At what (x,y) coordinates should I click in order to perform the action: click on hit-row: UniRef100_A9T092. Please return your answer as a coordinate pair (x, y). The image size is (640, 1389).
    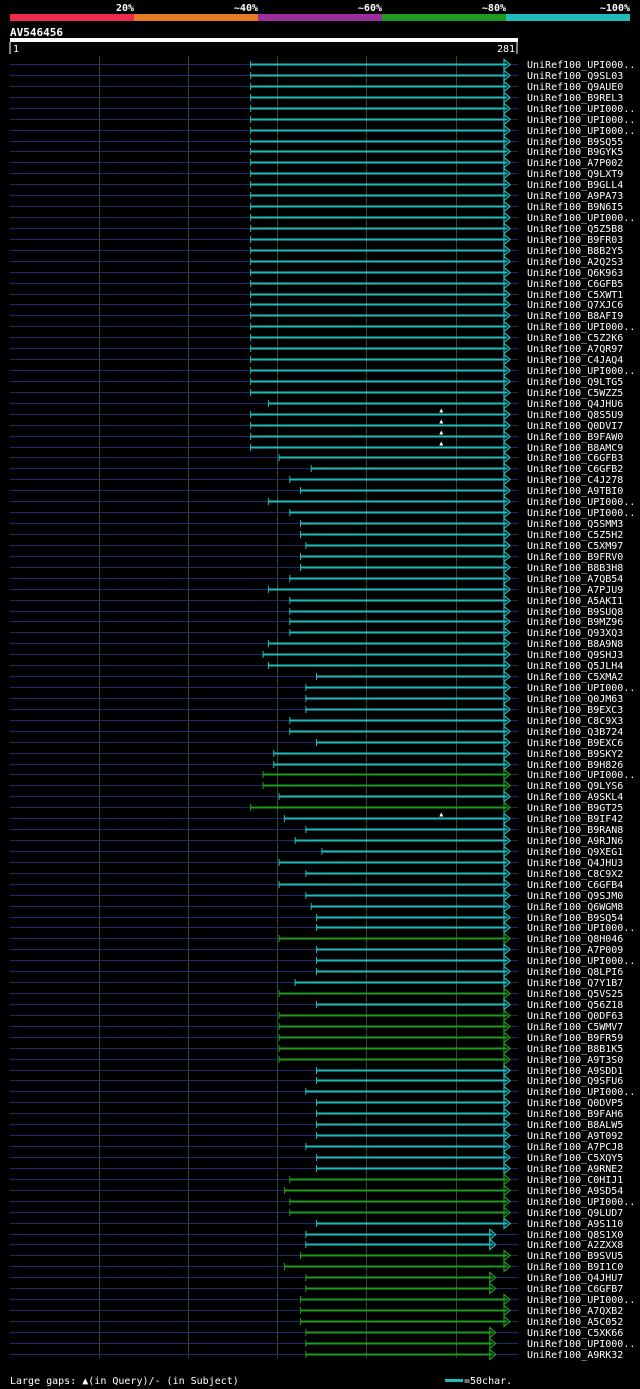
    Looking at the image, I should click on (316, 1136).